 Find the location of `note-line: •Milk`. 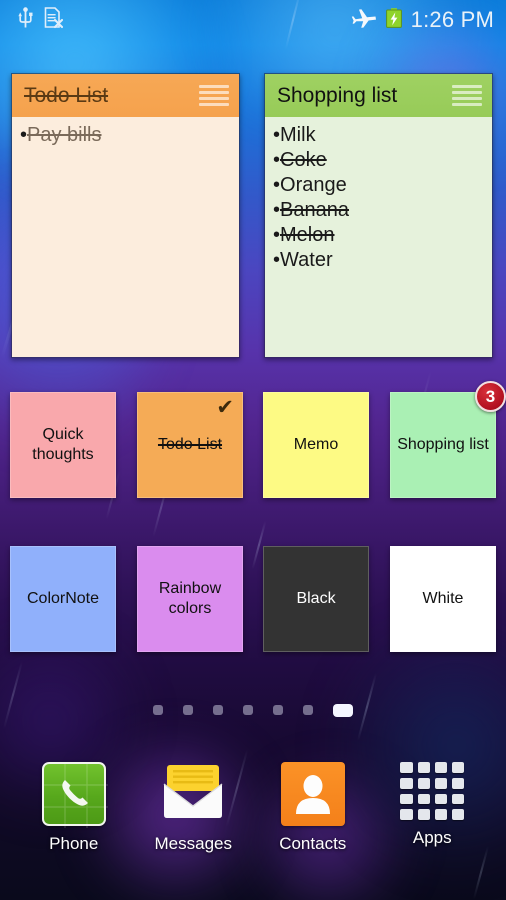

note-line: •Milk is located at coordinates (377, 135).